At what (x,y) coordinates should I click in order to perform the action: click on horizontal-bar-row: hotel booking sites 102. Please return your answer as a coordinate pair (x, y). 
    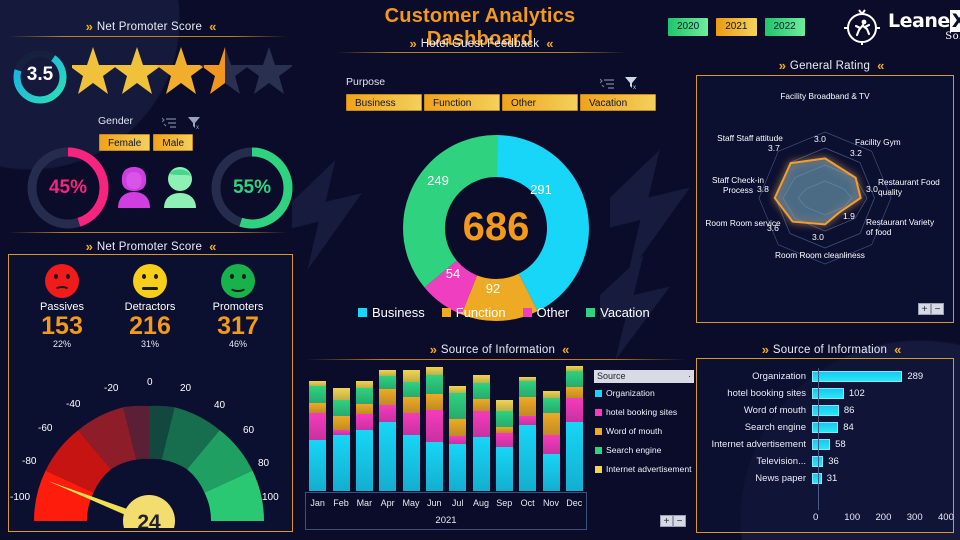
    Looking at the image, I should click on (825, 393).